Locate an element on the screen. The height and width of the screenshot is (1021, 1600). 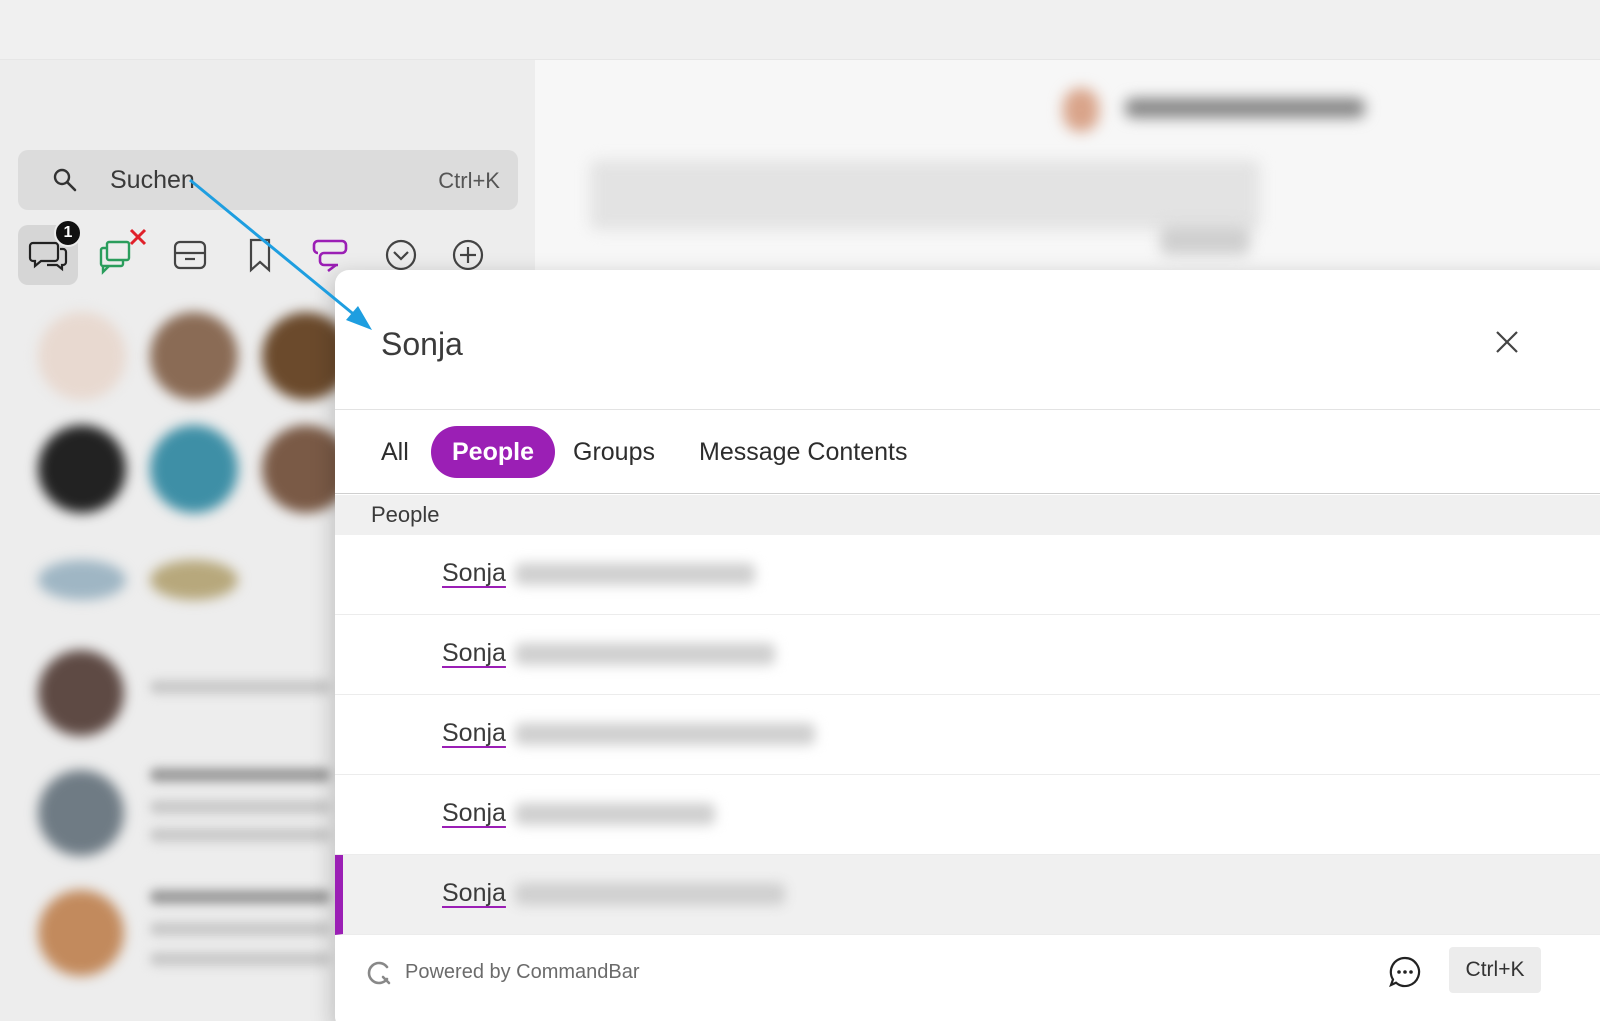
tab-archive is located at coordinates (190, 255).